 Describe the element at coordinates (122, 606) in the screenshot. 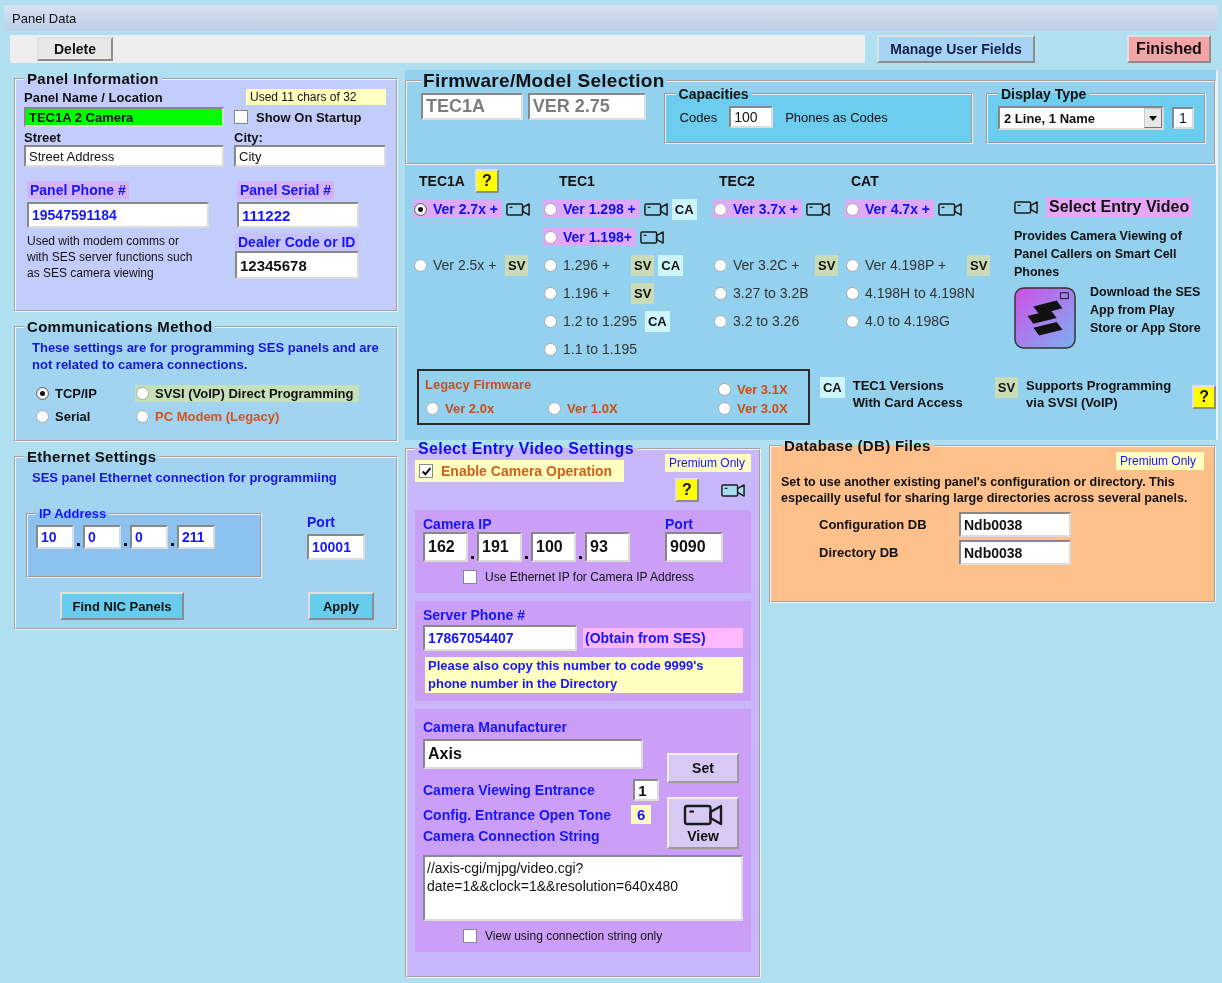

I see `find-nic-panels-button: Find NIC Panels` at that location.